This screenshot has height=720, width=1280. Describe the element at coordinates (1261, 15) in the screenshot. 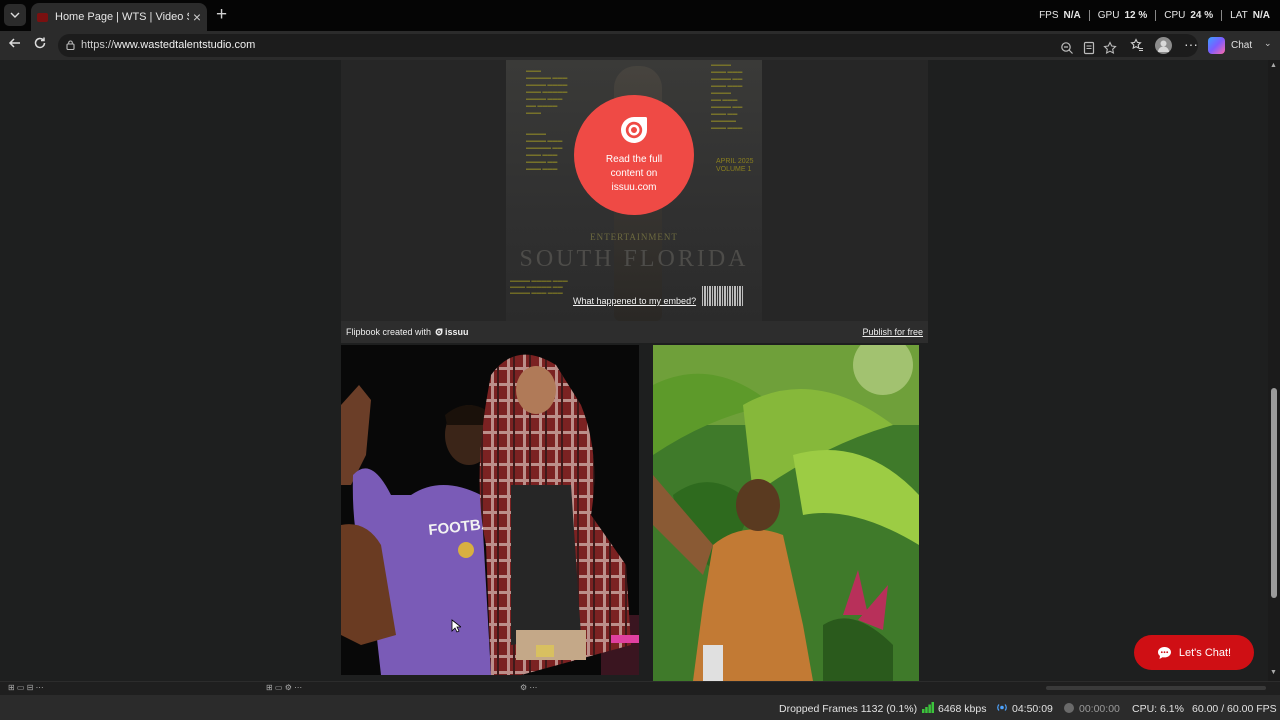

I see `lat-value: N/A` at that location.